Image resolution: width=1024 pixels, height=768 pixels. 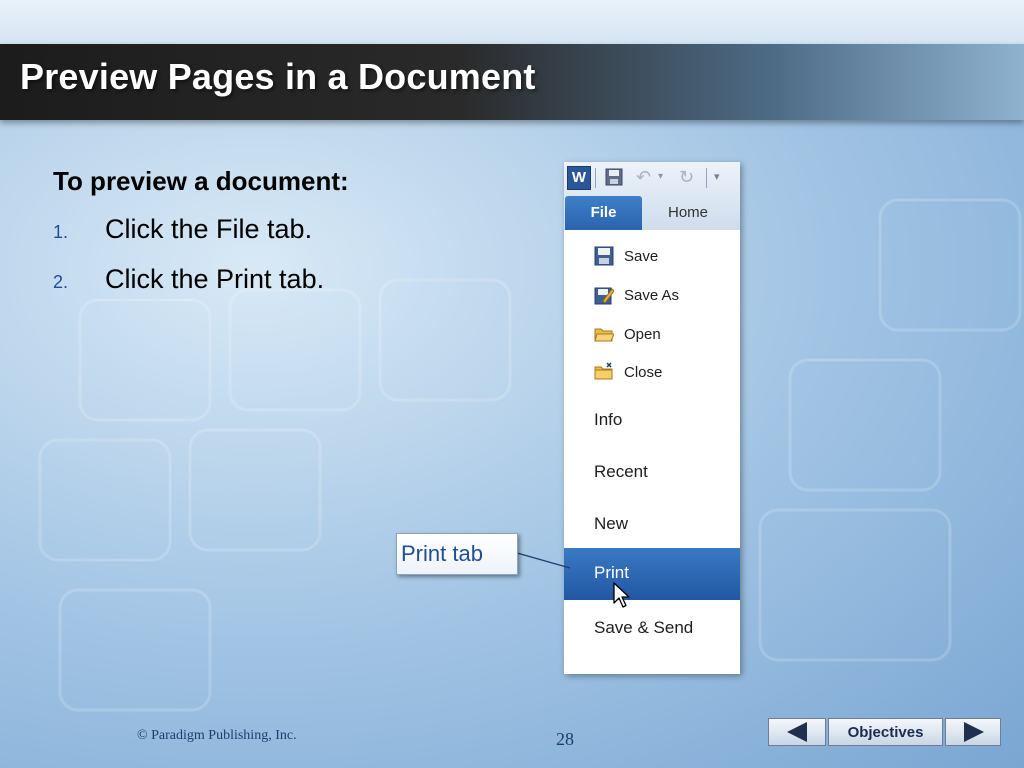 I want to click on menu-item-label: Save As, so click(x=652, y=295).